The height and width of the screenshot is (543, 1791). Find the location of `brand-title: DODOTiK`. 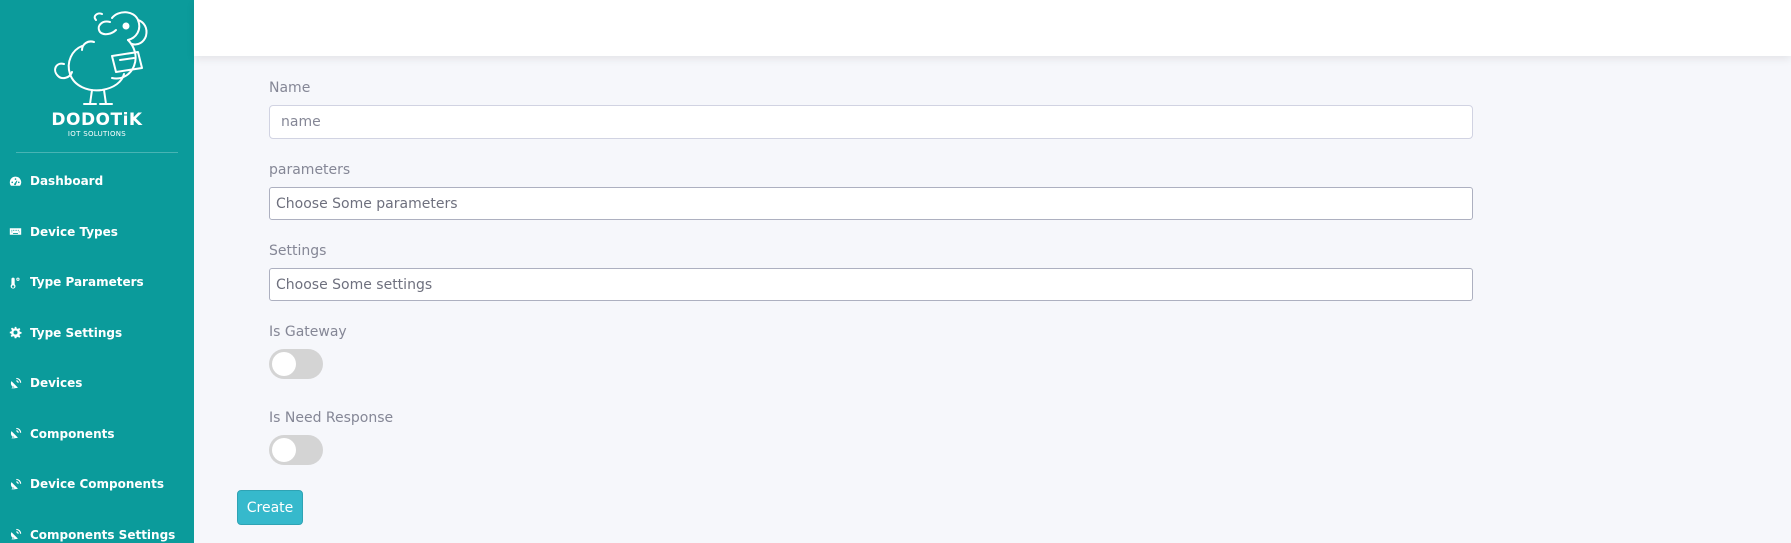

brand-title: DODOTiK is located at coordinates (97, 120).